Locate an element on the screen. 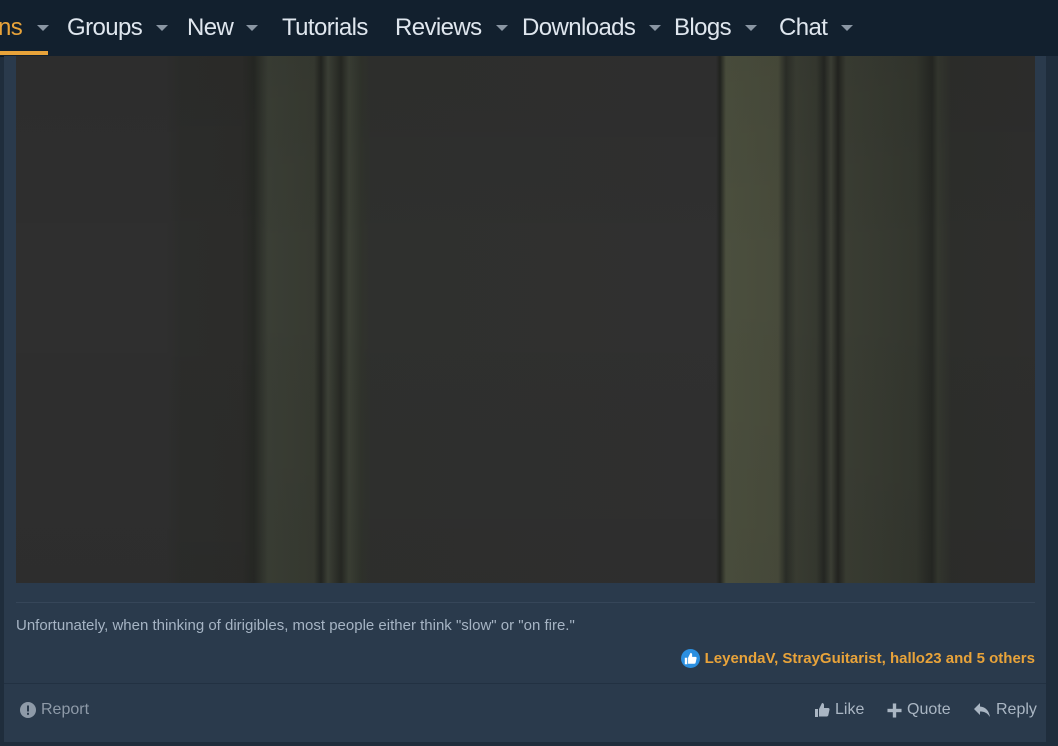 Image resolution: width=1058 pixels, height=746 pixels. exclamation-circle-icon is located at coordinates (28, 710).